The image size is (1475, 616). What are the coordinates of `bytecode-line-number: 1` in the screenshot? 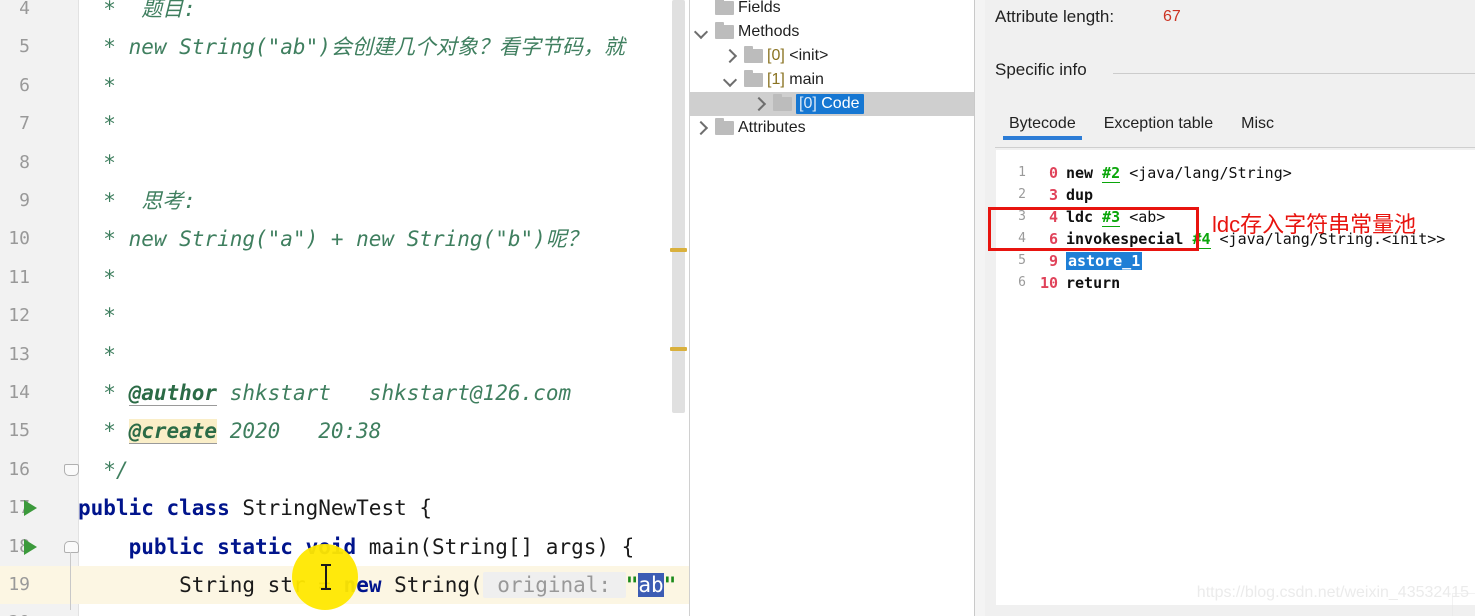 It's located at (1022, 172).